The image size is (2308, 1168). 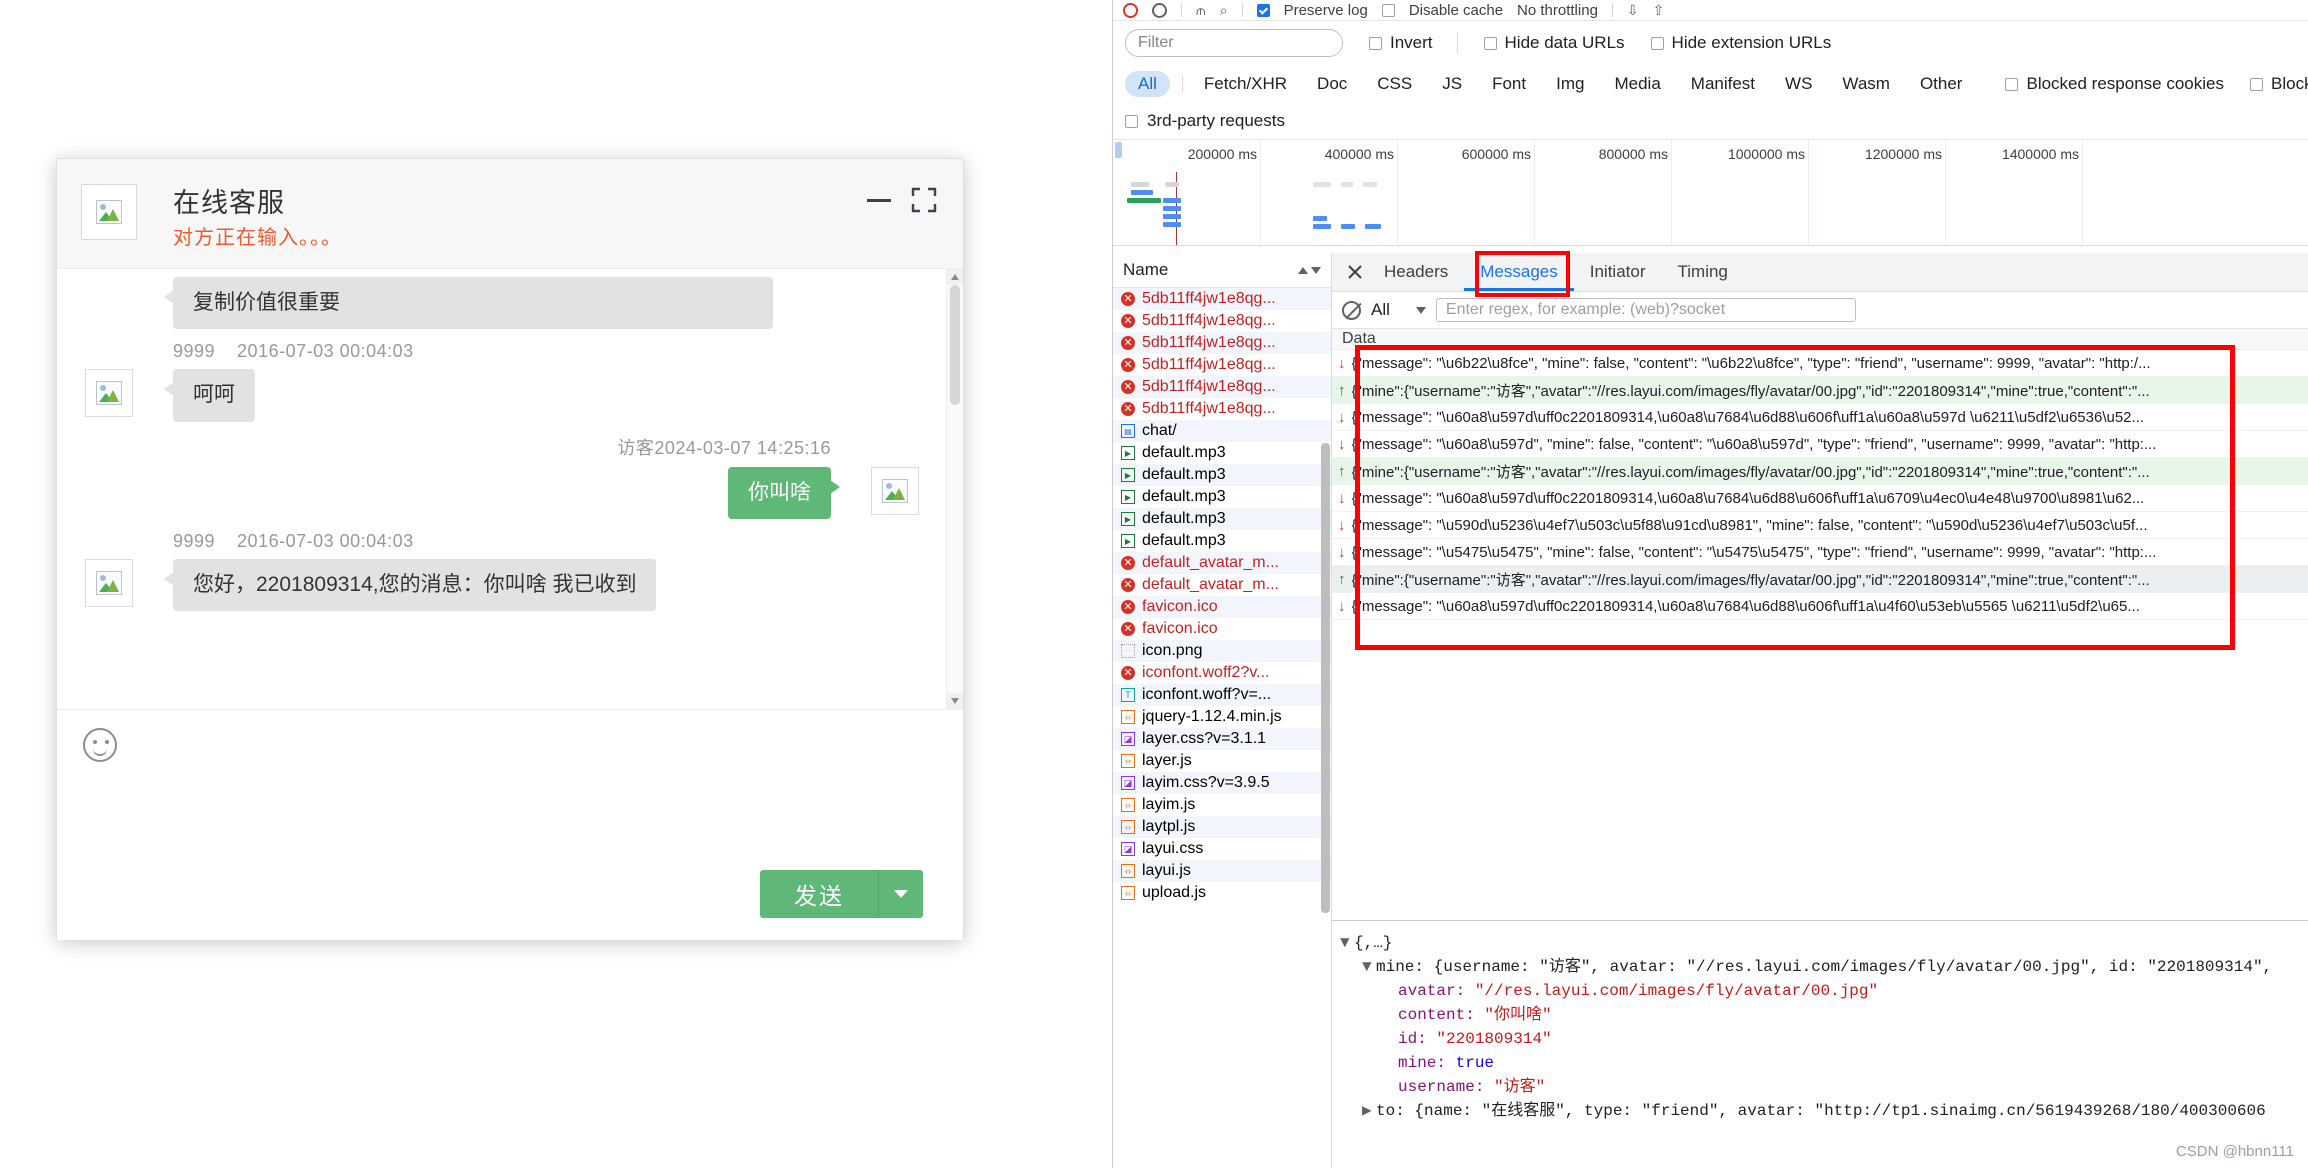 What do you see at coordinates (1118, 150) in the screenshot?
I see `overview-left-handle` at bounding box center [1118, 150].